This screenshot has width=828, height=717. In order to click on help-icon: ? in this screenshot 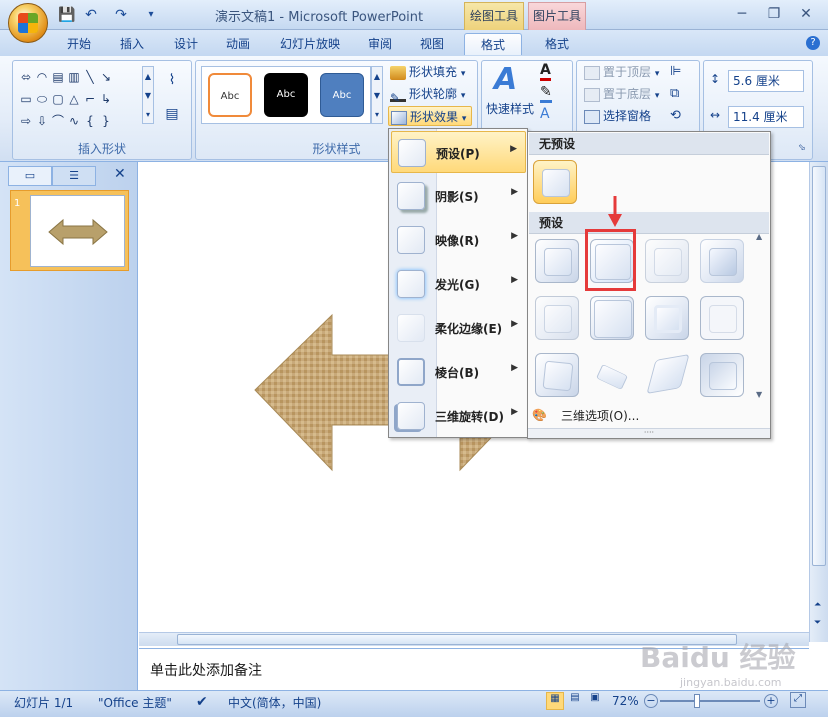, I will do `click(813, 43)`.